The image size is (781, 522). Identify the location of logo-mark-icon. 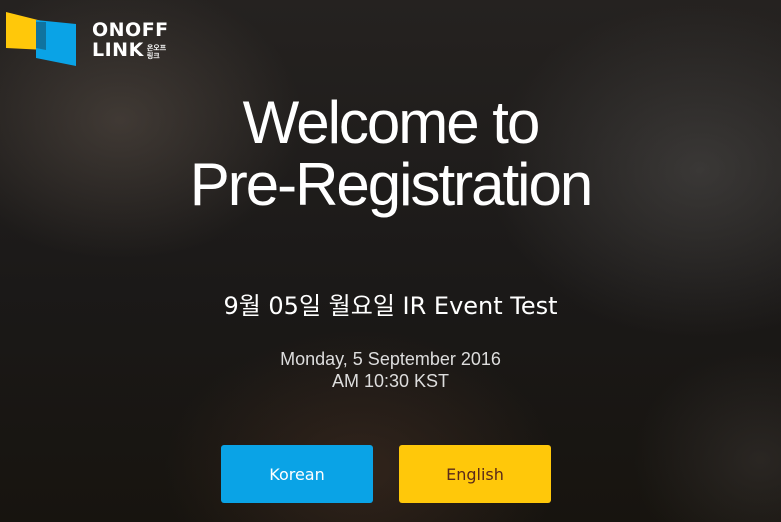
(41, 39).